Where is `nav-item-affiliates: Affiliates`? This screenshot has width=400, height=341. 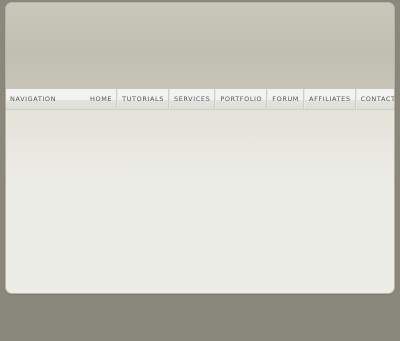 nav-item-affiliates: Affiliates is located at coordinates (330, 99).